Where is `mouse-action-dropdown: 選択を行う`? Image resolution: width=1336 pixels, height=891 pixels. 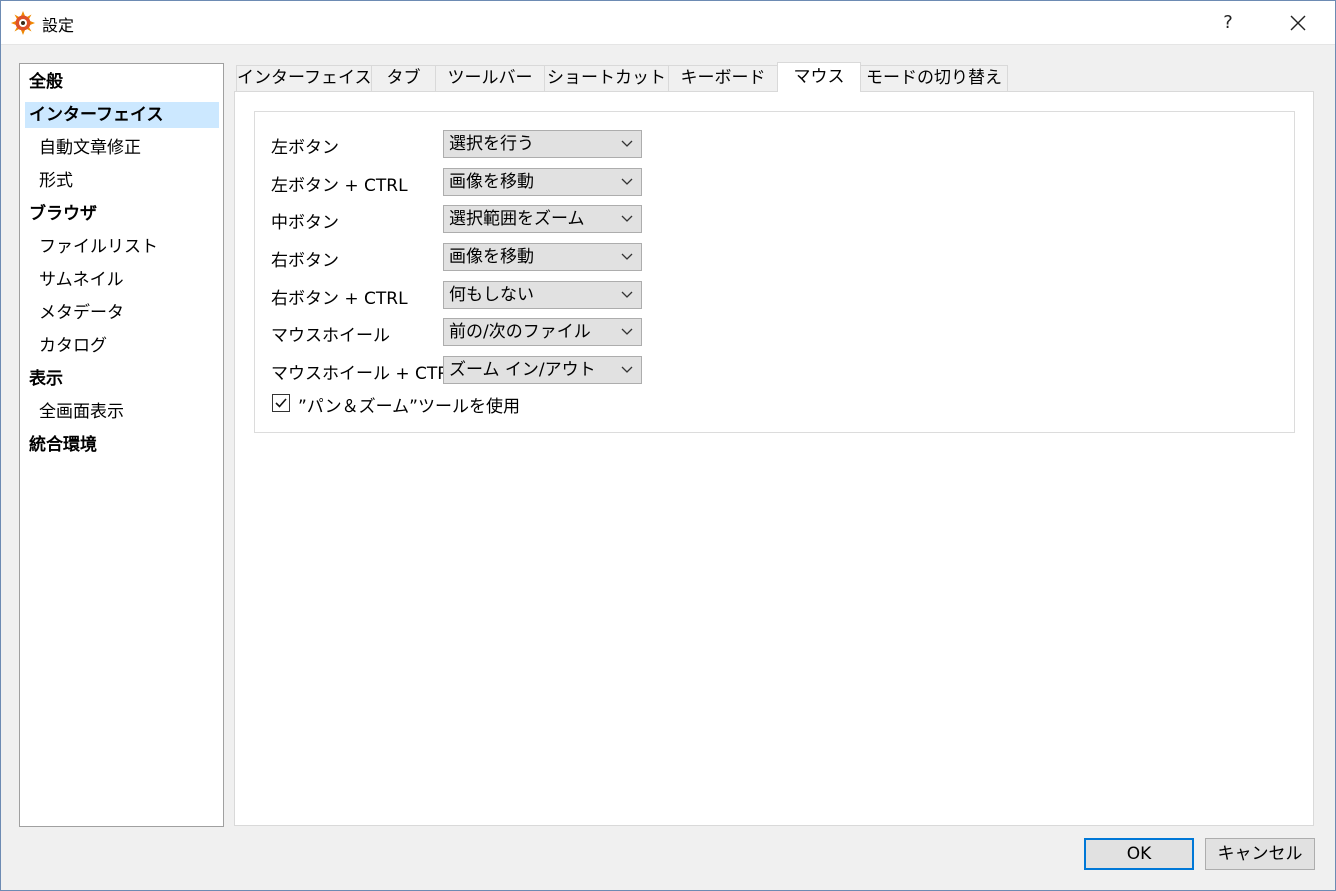
mouse-action-dropdown: 選択を行う is located at coordinates (542, 144).